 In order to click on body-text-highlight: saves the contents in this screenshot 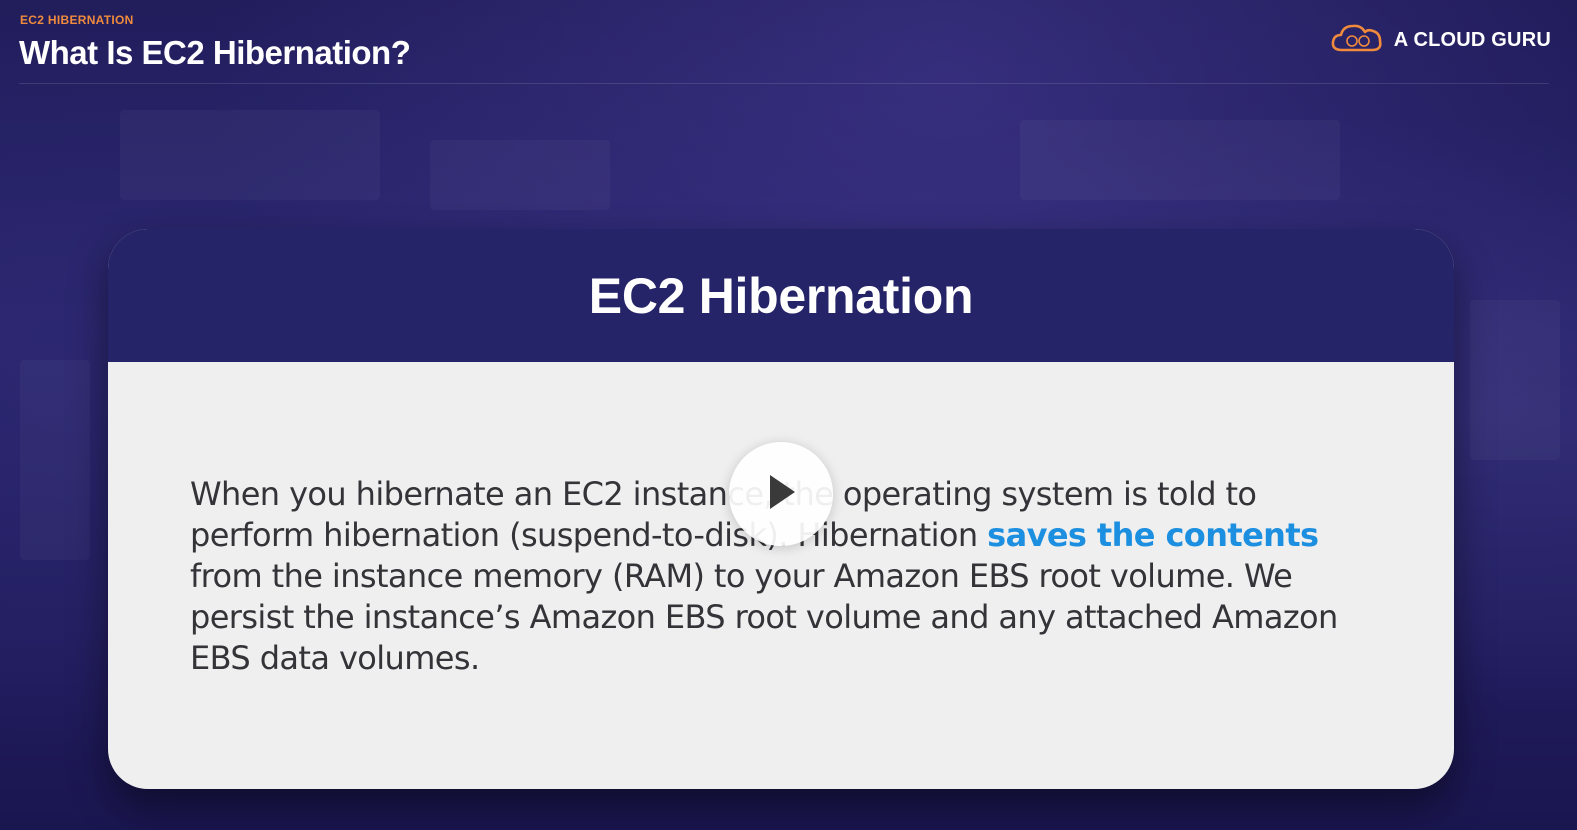, I will do `click(1153, 535)`.